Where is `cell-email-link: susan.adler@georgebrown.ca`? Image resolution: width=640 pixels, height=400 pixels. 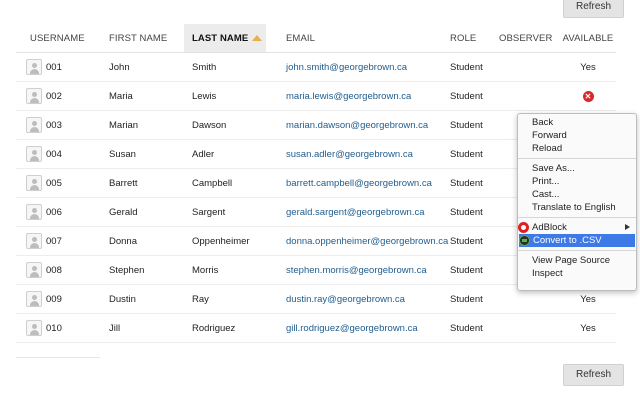
cell-email-link: susan.adler@georgebrown.ca is located at coordinates (349, 154).